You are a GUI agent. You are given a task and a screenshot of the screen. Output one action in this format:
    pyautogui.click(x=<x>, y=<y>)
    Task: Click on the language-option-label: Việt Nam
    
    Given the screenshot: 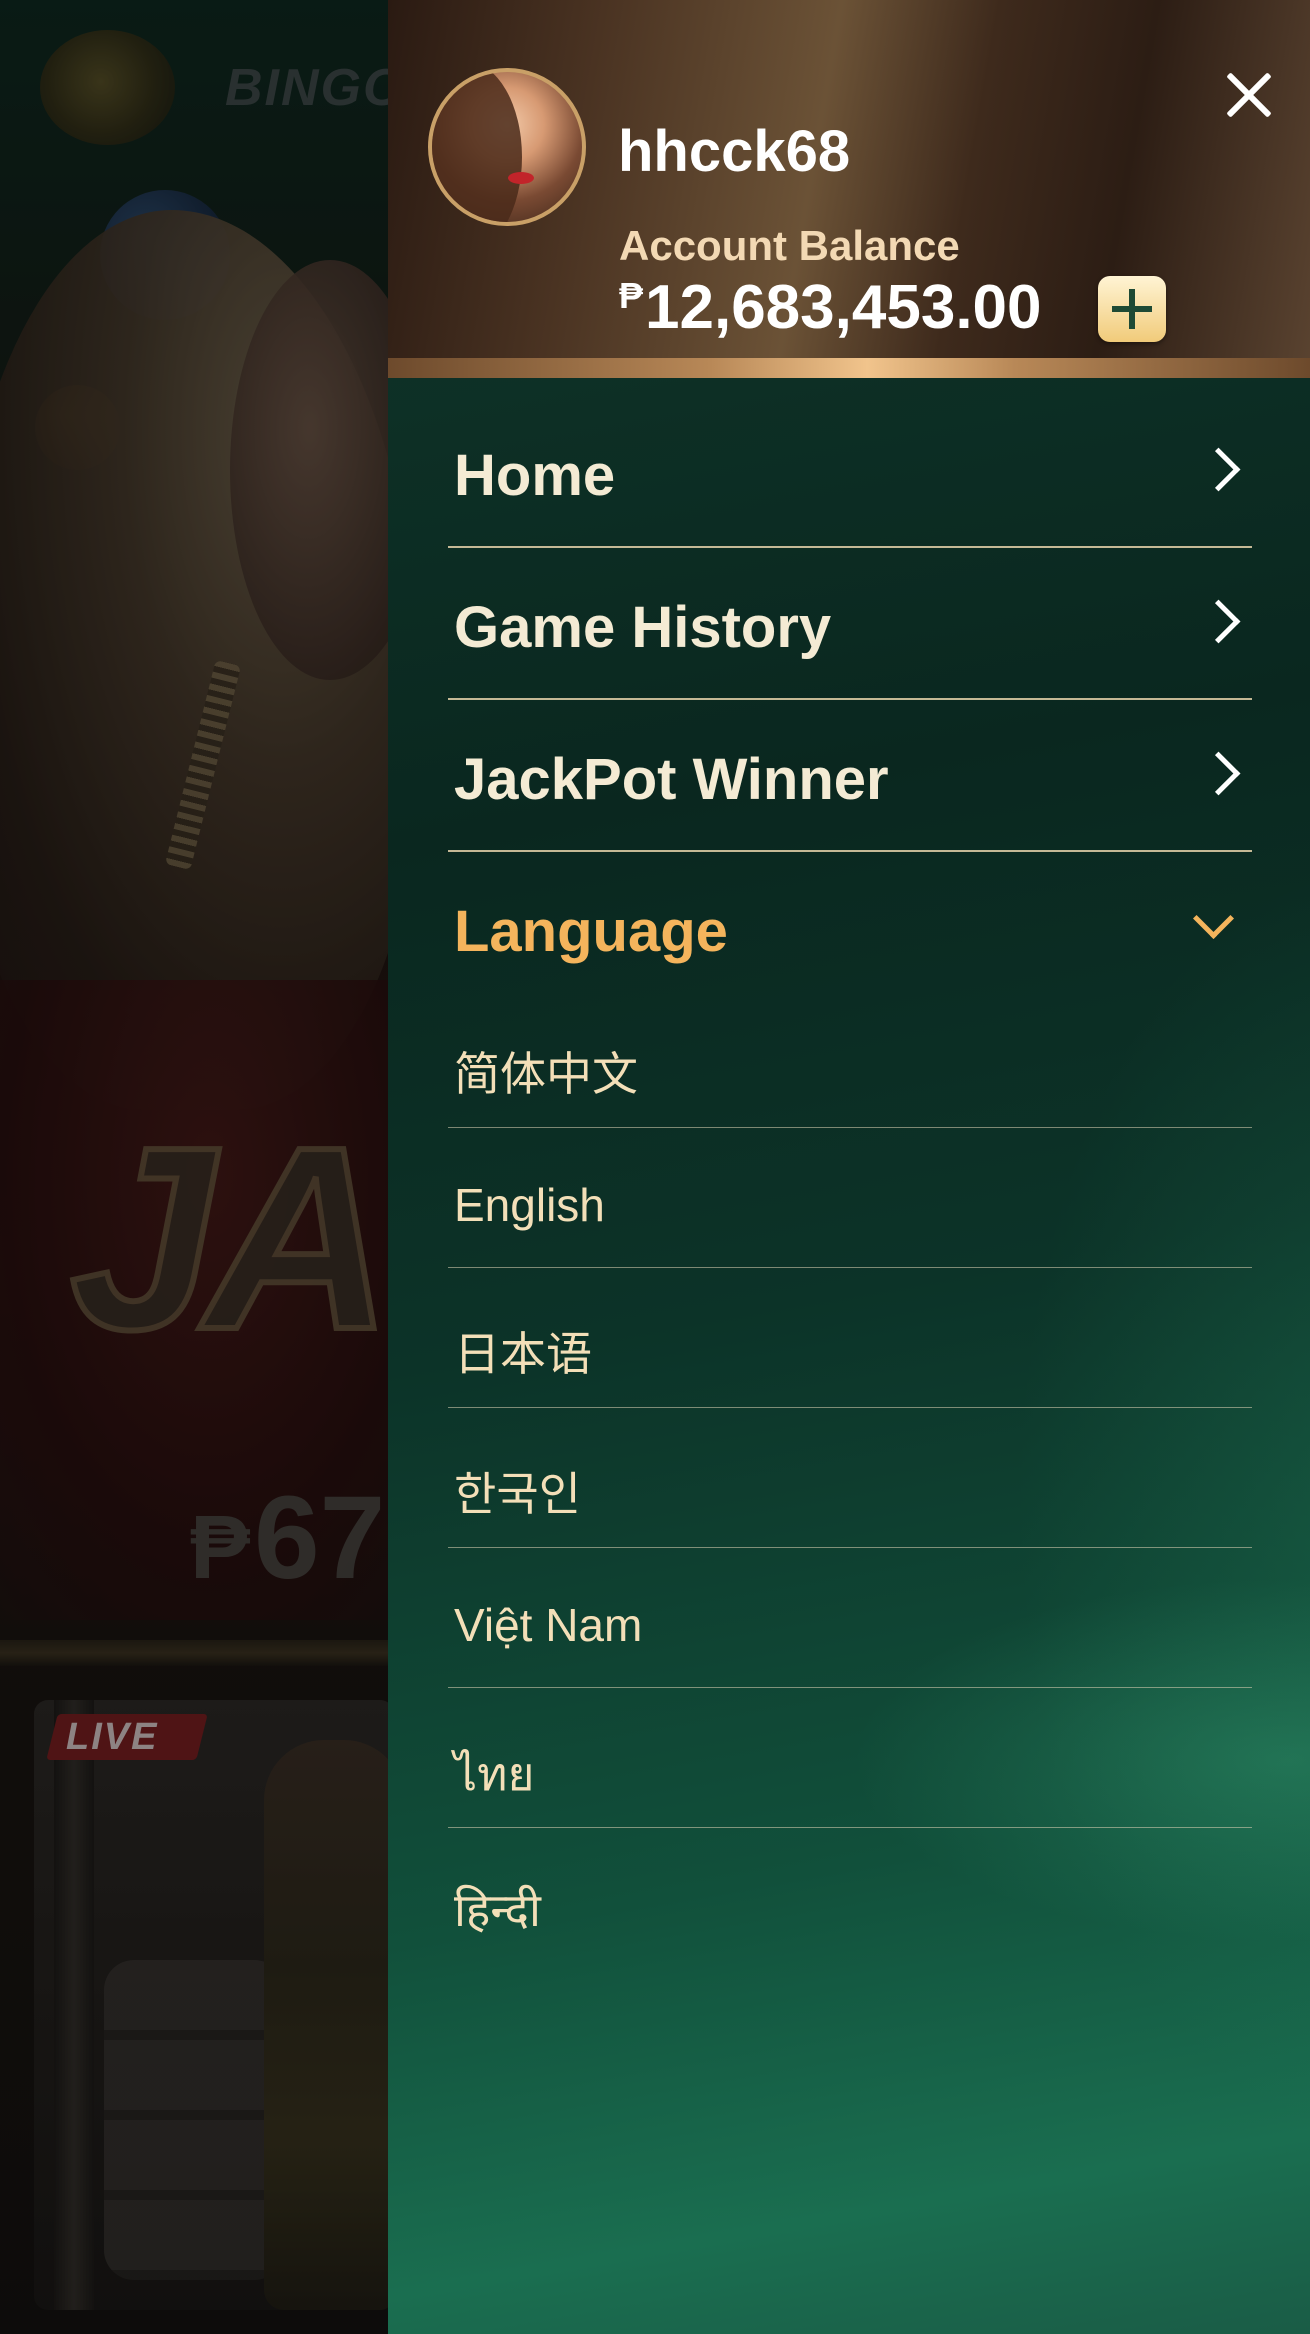 What is the action you would take?
    pyautogui.click(x=548, y=1625)
    